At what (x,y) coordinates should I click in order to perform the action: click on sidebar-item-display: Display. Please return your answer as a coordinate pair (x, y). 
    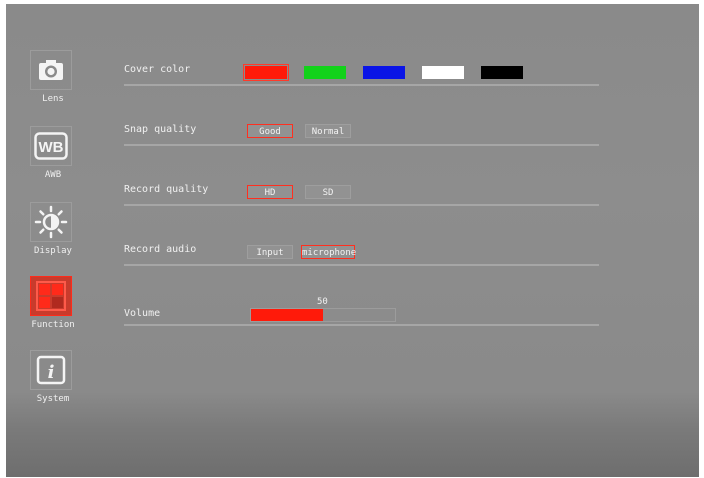
    Looking at the image, I should click on (53, 235).